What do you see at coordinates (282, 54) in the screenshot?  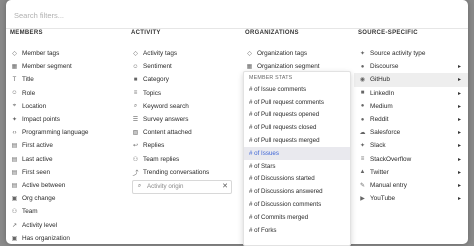 I see `menu-item-label: Organization tags` at bounding box center [282, 54].